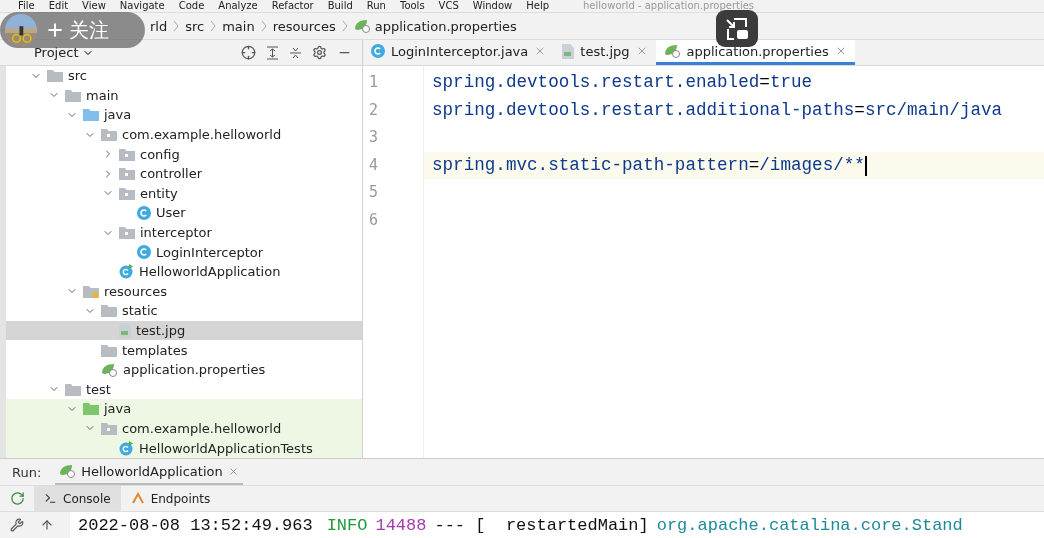 The width and height of the screenshot is (1044, 538). Describe the element at coordinates (272, 52) in the screenshot. I see `expand-all-icon` at that location.